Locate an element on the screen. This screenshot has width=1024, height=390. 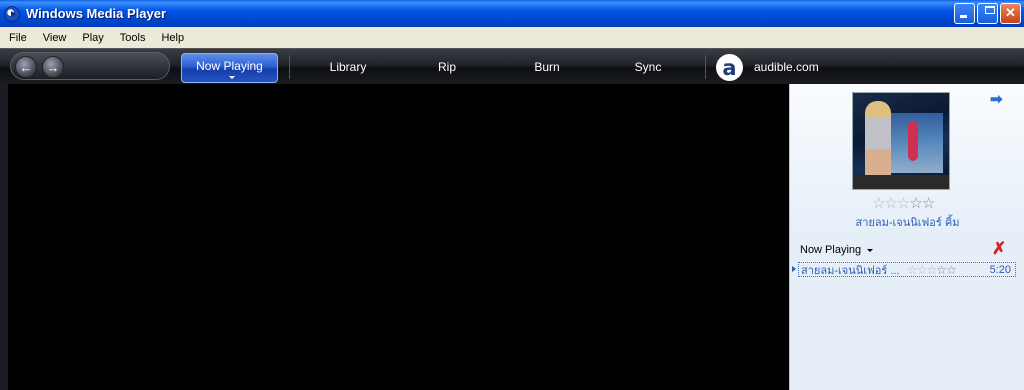
now-playing-list-header: Now Playing is located at coordinates (837, 250).